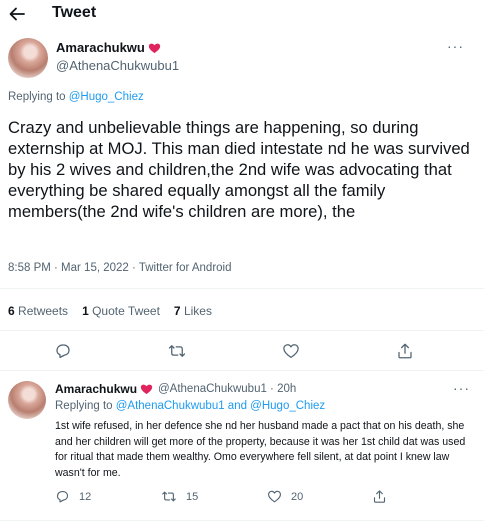 This screenshot has height=525, width=484. I want to click on reply-handle-time: @AthenaChukwubu1 · 20h, so click(227, 389).